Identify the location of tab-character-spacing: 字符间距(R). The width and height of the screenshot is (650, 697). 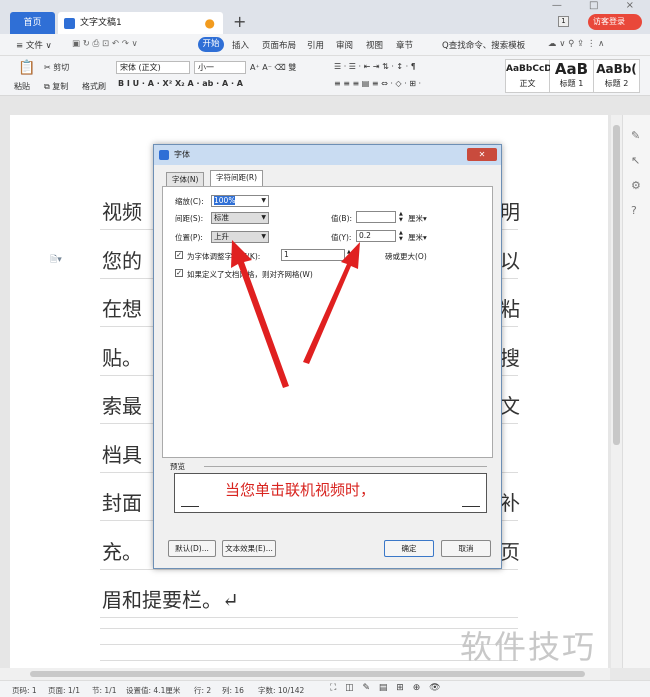
(237, 178).